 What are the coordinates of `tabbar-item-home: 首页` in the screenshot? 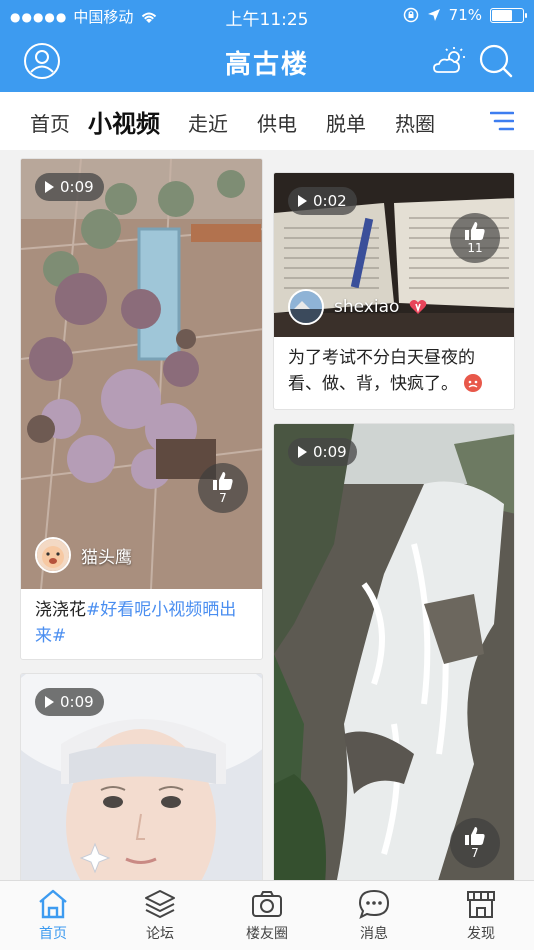 It's located at (53, 915).